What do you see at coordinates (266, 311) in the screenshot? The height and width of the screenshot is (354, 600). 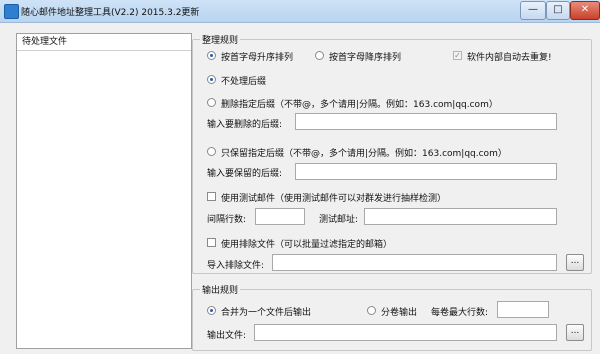 I see `merge-output-label: 合并为一个文件后输出` at bounding box center [266, 311].